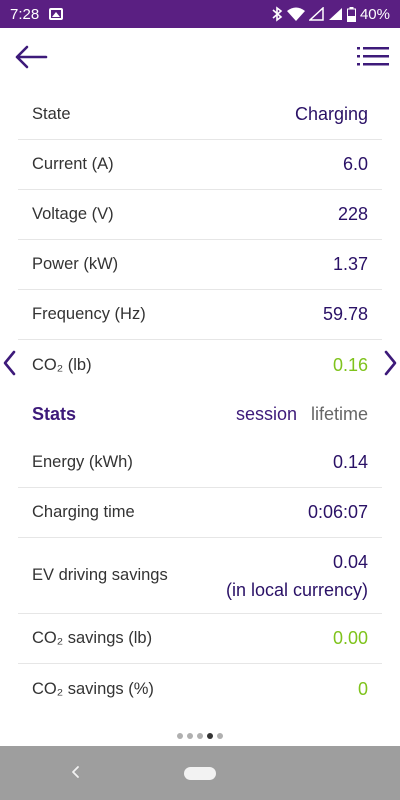 The image size is (400, 800). Describe the element at coordinates (345, 314) in the screenshot. I see `reading-value: 59.78` at that location.